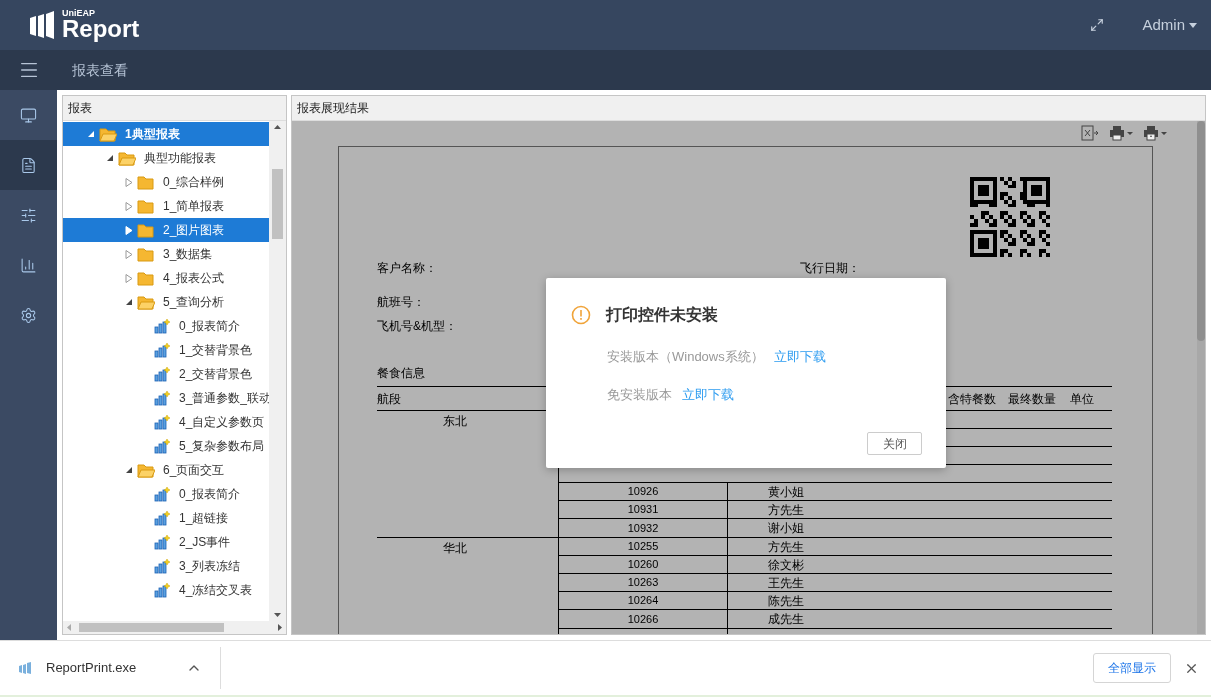 Image resolution: width=1211 pixels, height=697 pixels. I want to click on tree-item: 2_JS事件, so click(166, 542).